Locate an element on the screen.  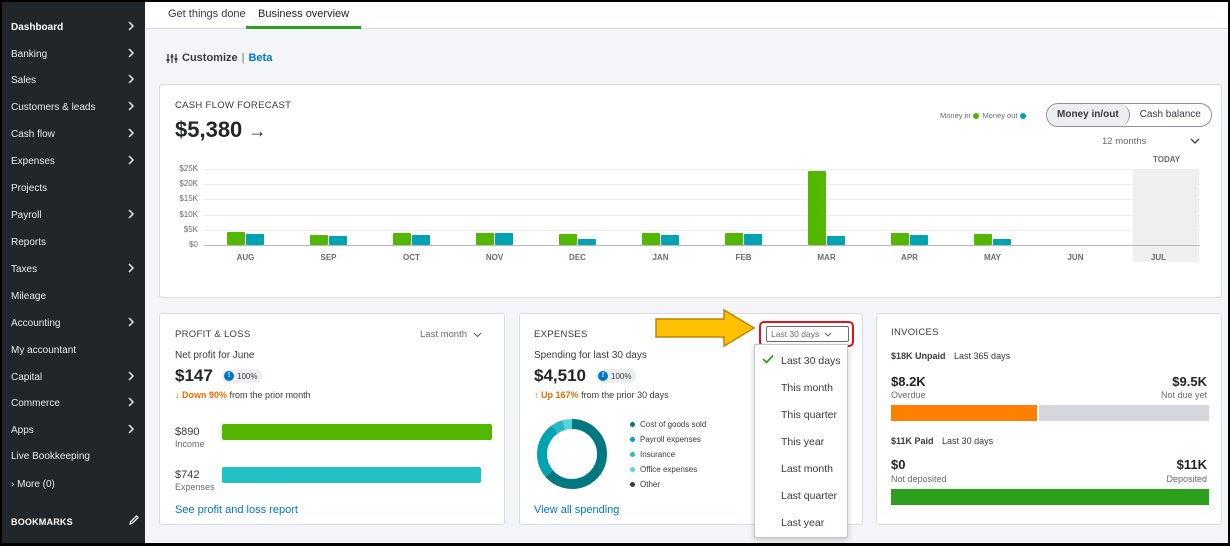
bar-money-out-apr is located at coordinates (918, 239).